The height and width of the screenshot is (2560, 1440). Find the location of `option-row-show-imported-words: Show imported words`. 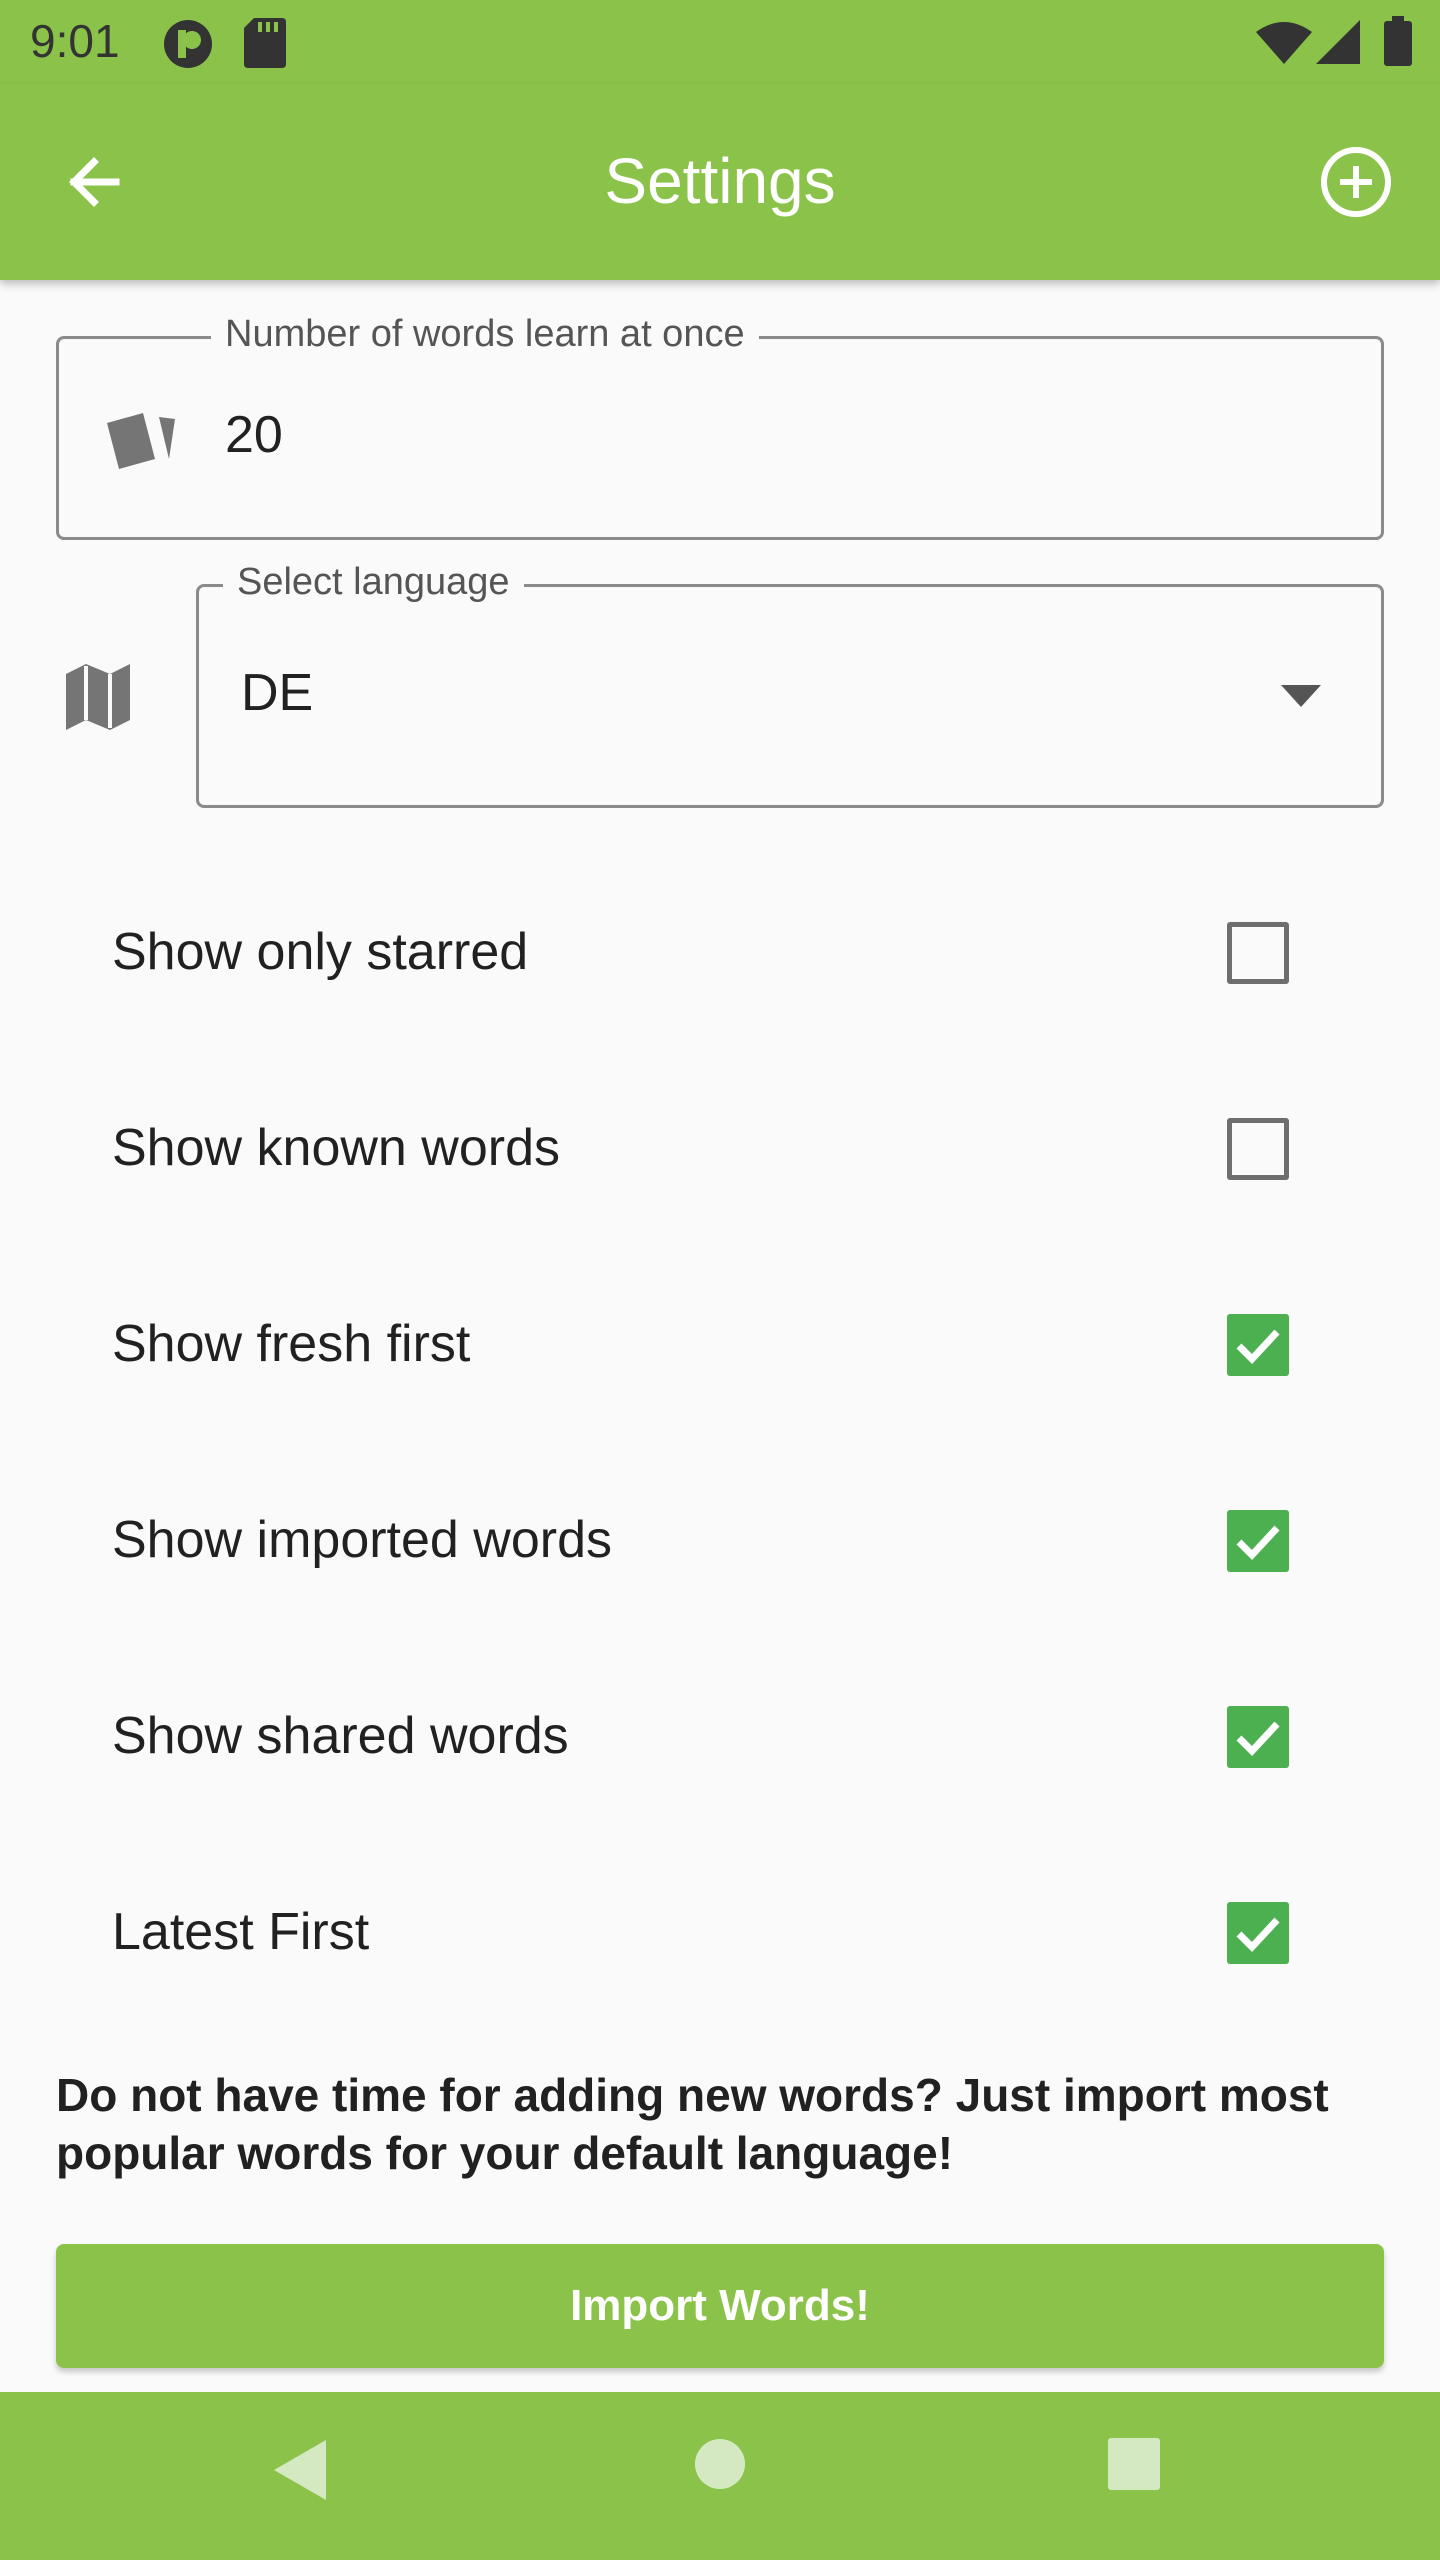

option-row-show-imported-words: Show imported words is located at coordinates (720, 1538).